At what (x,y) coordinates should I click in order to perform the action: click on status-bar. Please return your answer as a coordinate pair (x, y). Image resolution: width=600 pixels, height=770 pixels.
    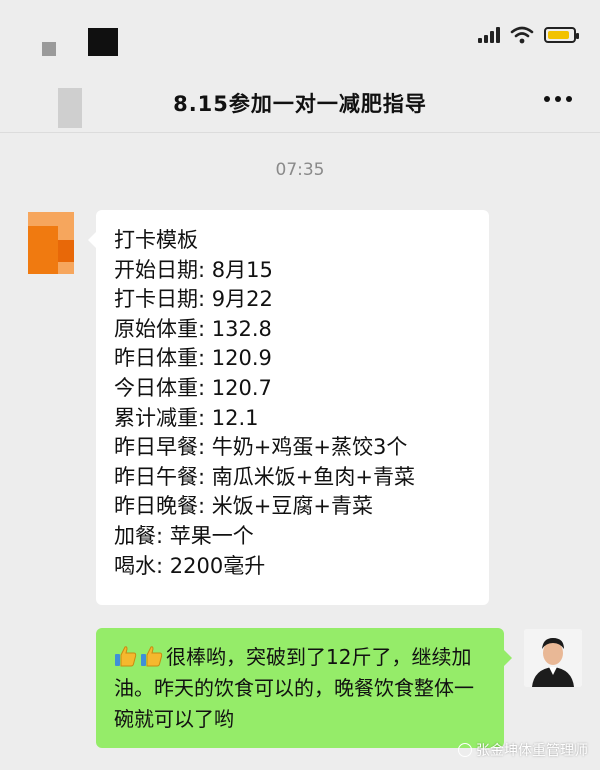
    Looking at the image, I should click on (300, 35).